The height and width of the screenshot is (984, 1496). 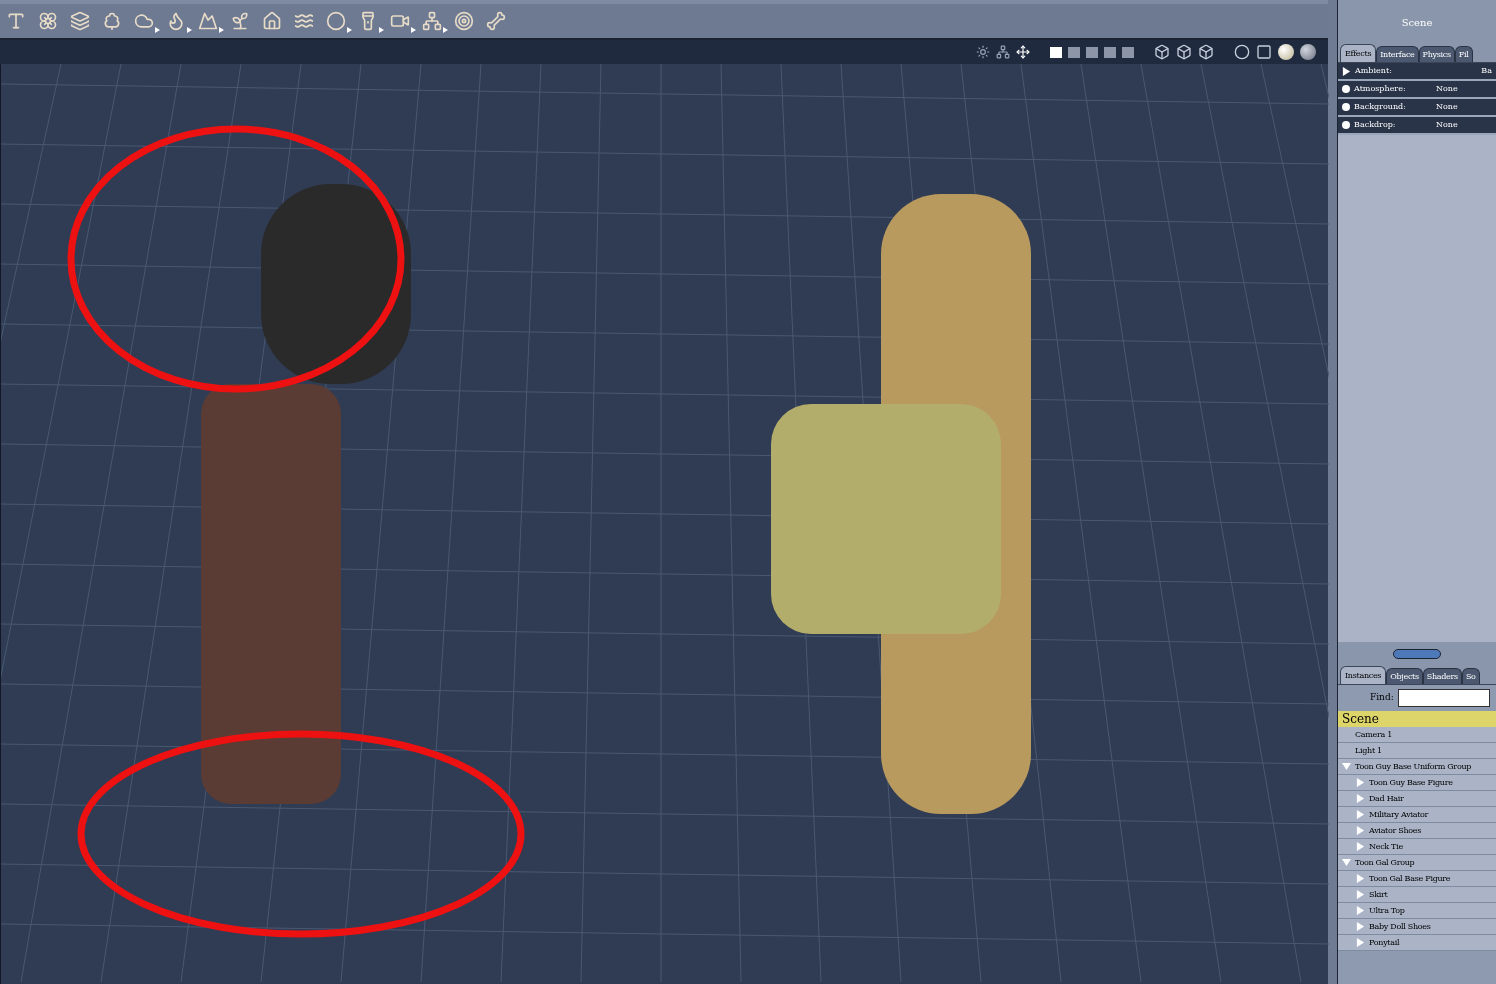 What do you see at coordinates (1374, 734) in the screenshot?
I see `tree-item: Camera 1` at bounding box center [1374, 734].